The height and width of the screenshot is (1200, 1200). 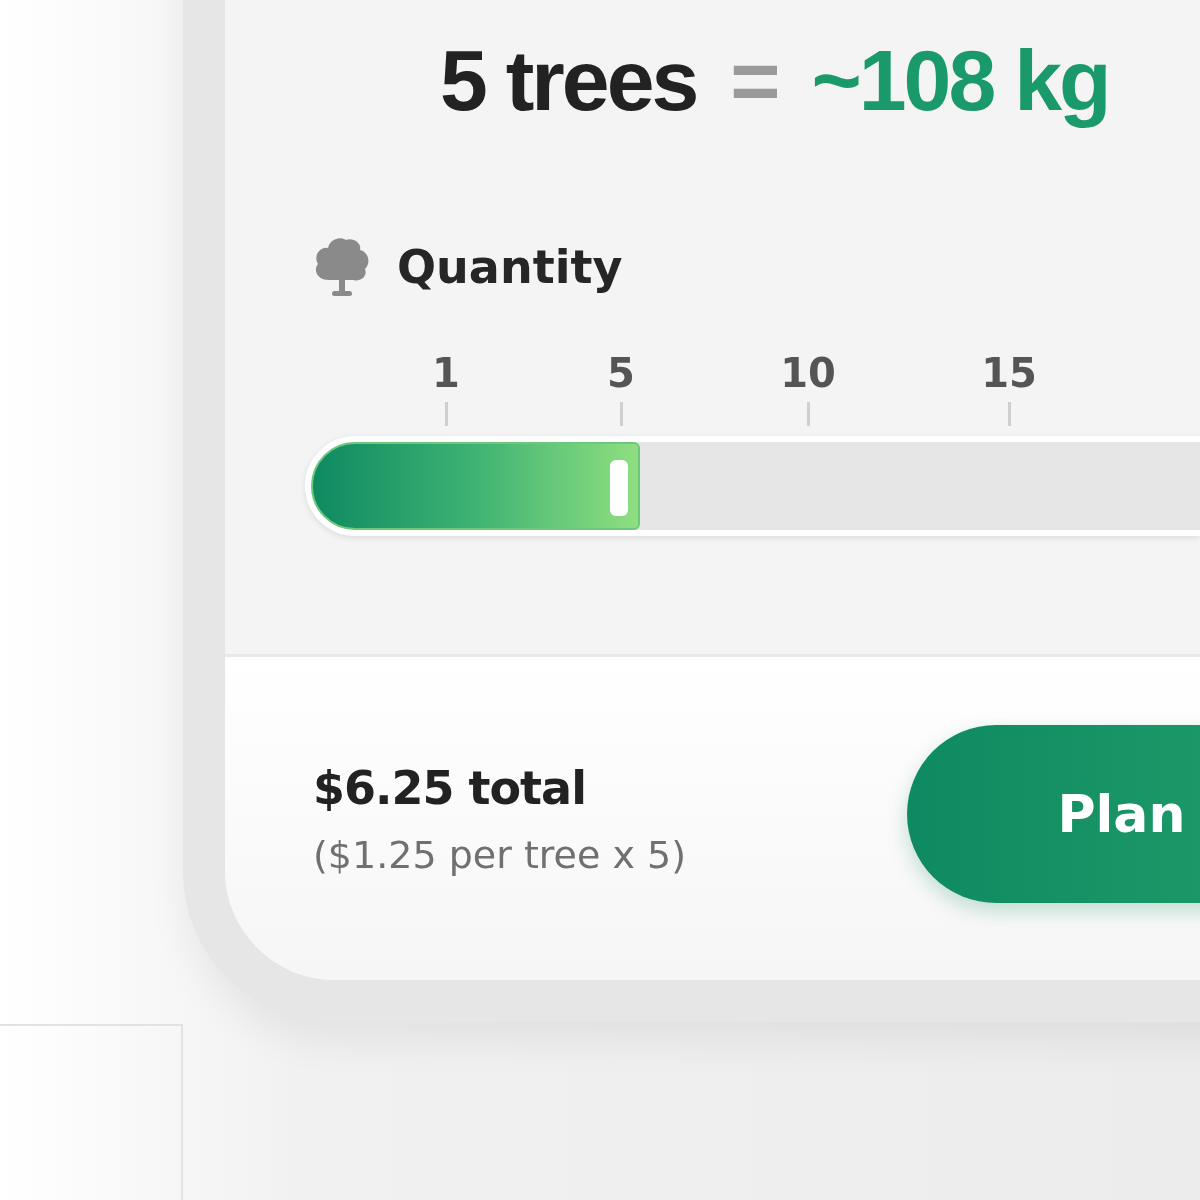 What do you see at coordinates (446, 372) in the screenshot?
I see `tick-label: 1` at bounding box center [446, 372].